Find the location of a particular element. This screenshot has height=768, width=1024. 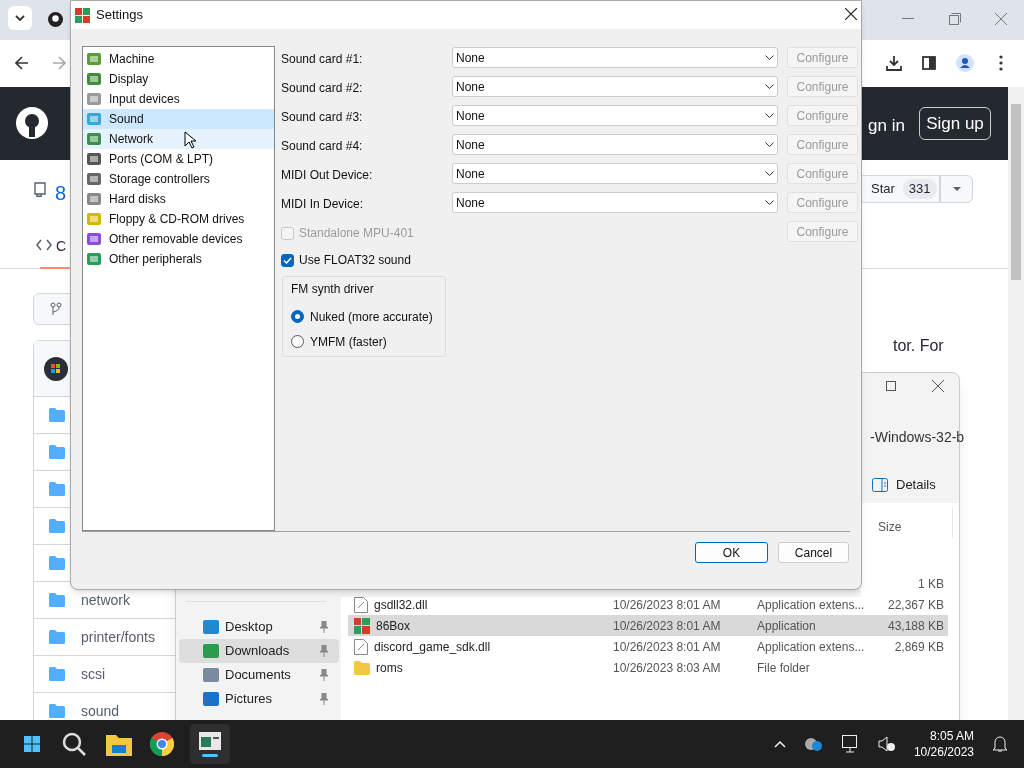

cloud-icon is located at coordinates (813, 744).